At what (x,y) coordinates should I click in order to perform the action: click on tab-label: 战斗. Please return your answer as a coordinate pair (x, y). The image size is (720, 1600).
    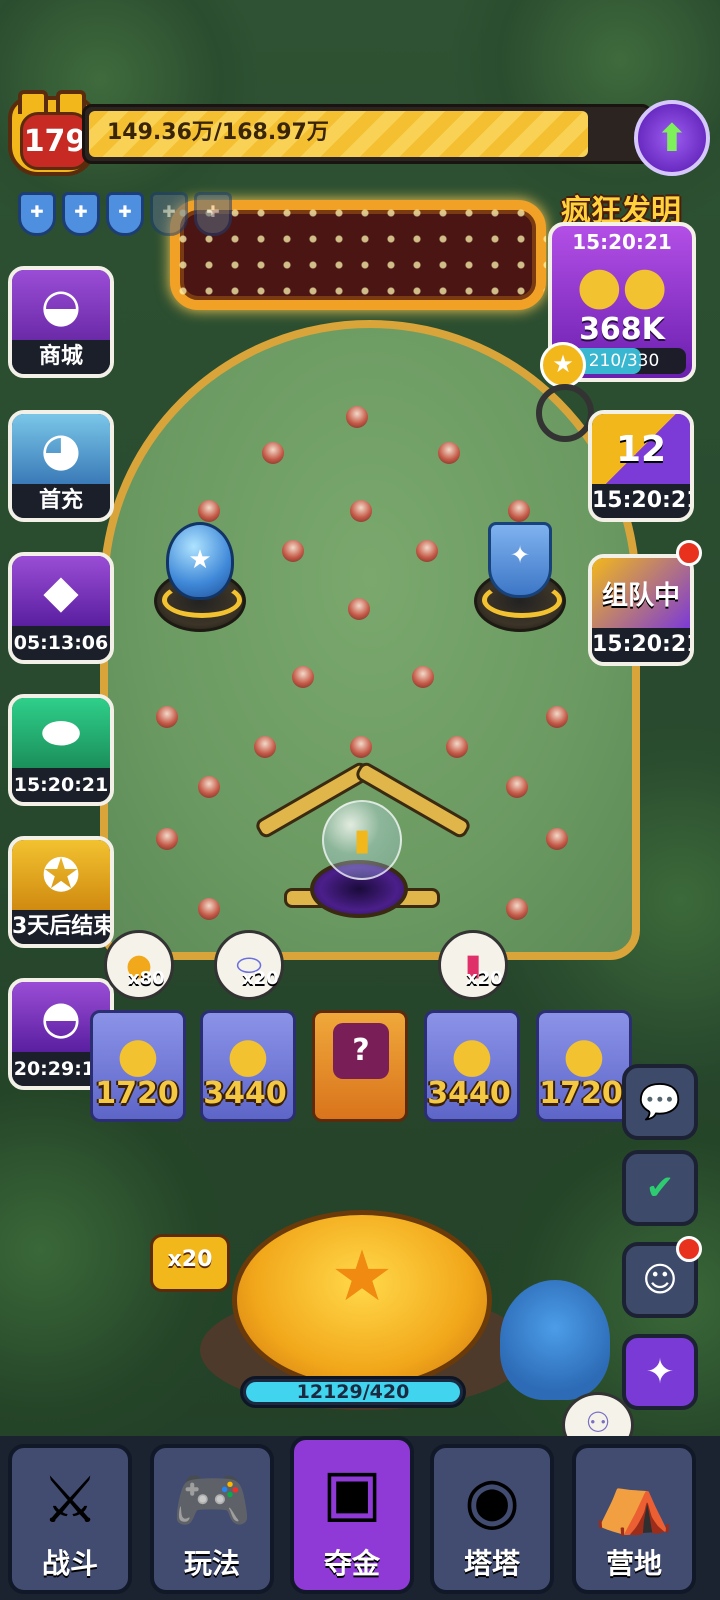
    Looking at the image, I should click on (69, 1563).